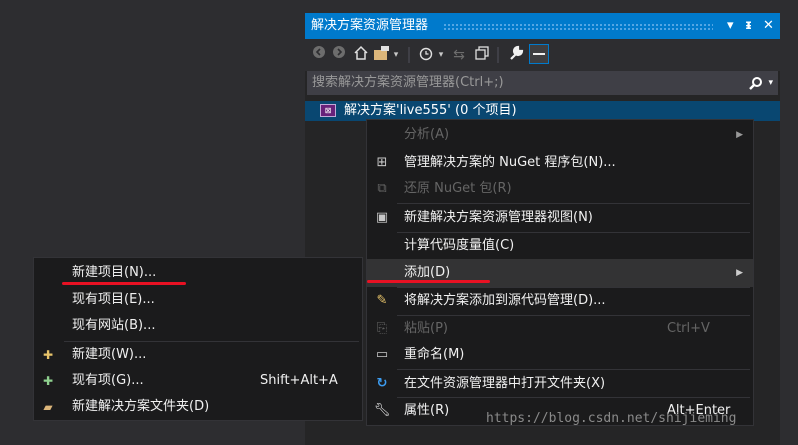  What do you see at coordinates (542, 83) in the screenshot?
I see `search-input: 搜索解决方案资源管理器(Ctrl+;) ▾` at bounding box center [542, 83].